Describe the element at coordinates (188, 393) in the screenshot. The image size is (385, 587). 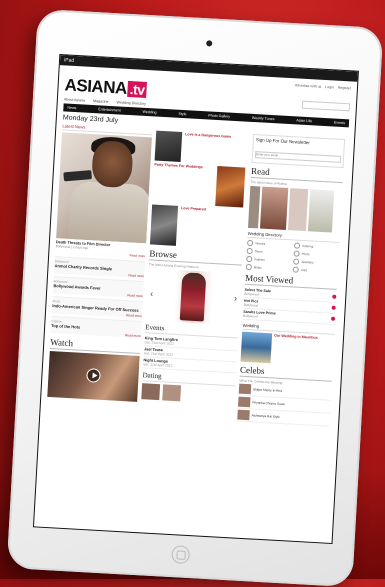
I see `dating-row` at that location.